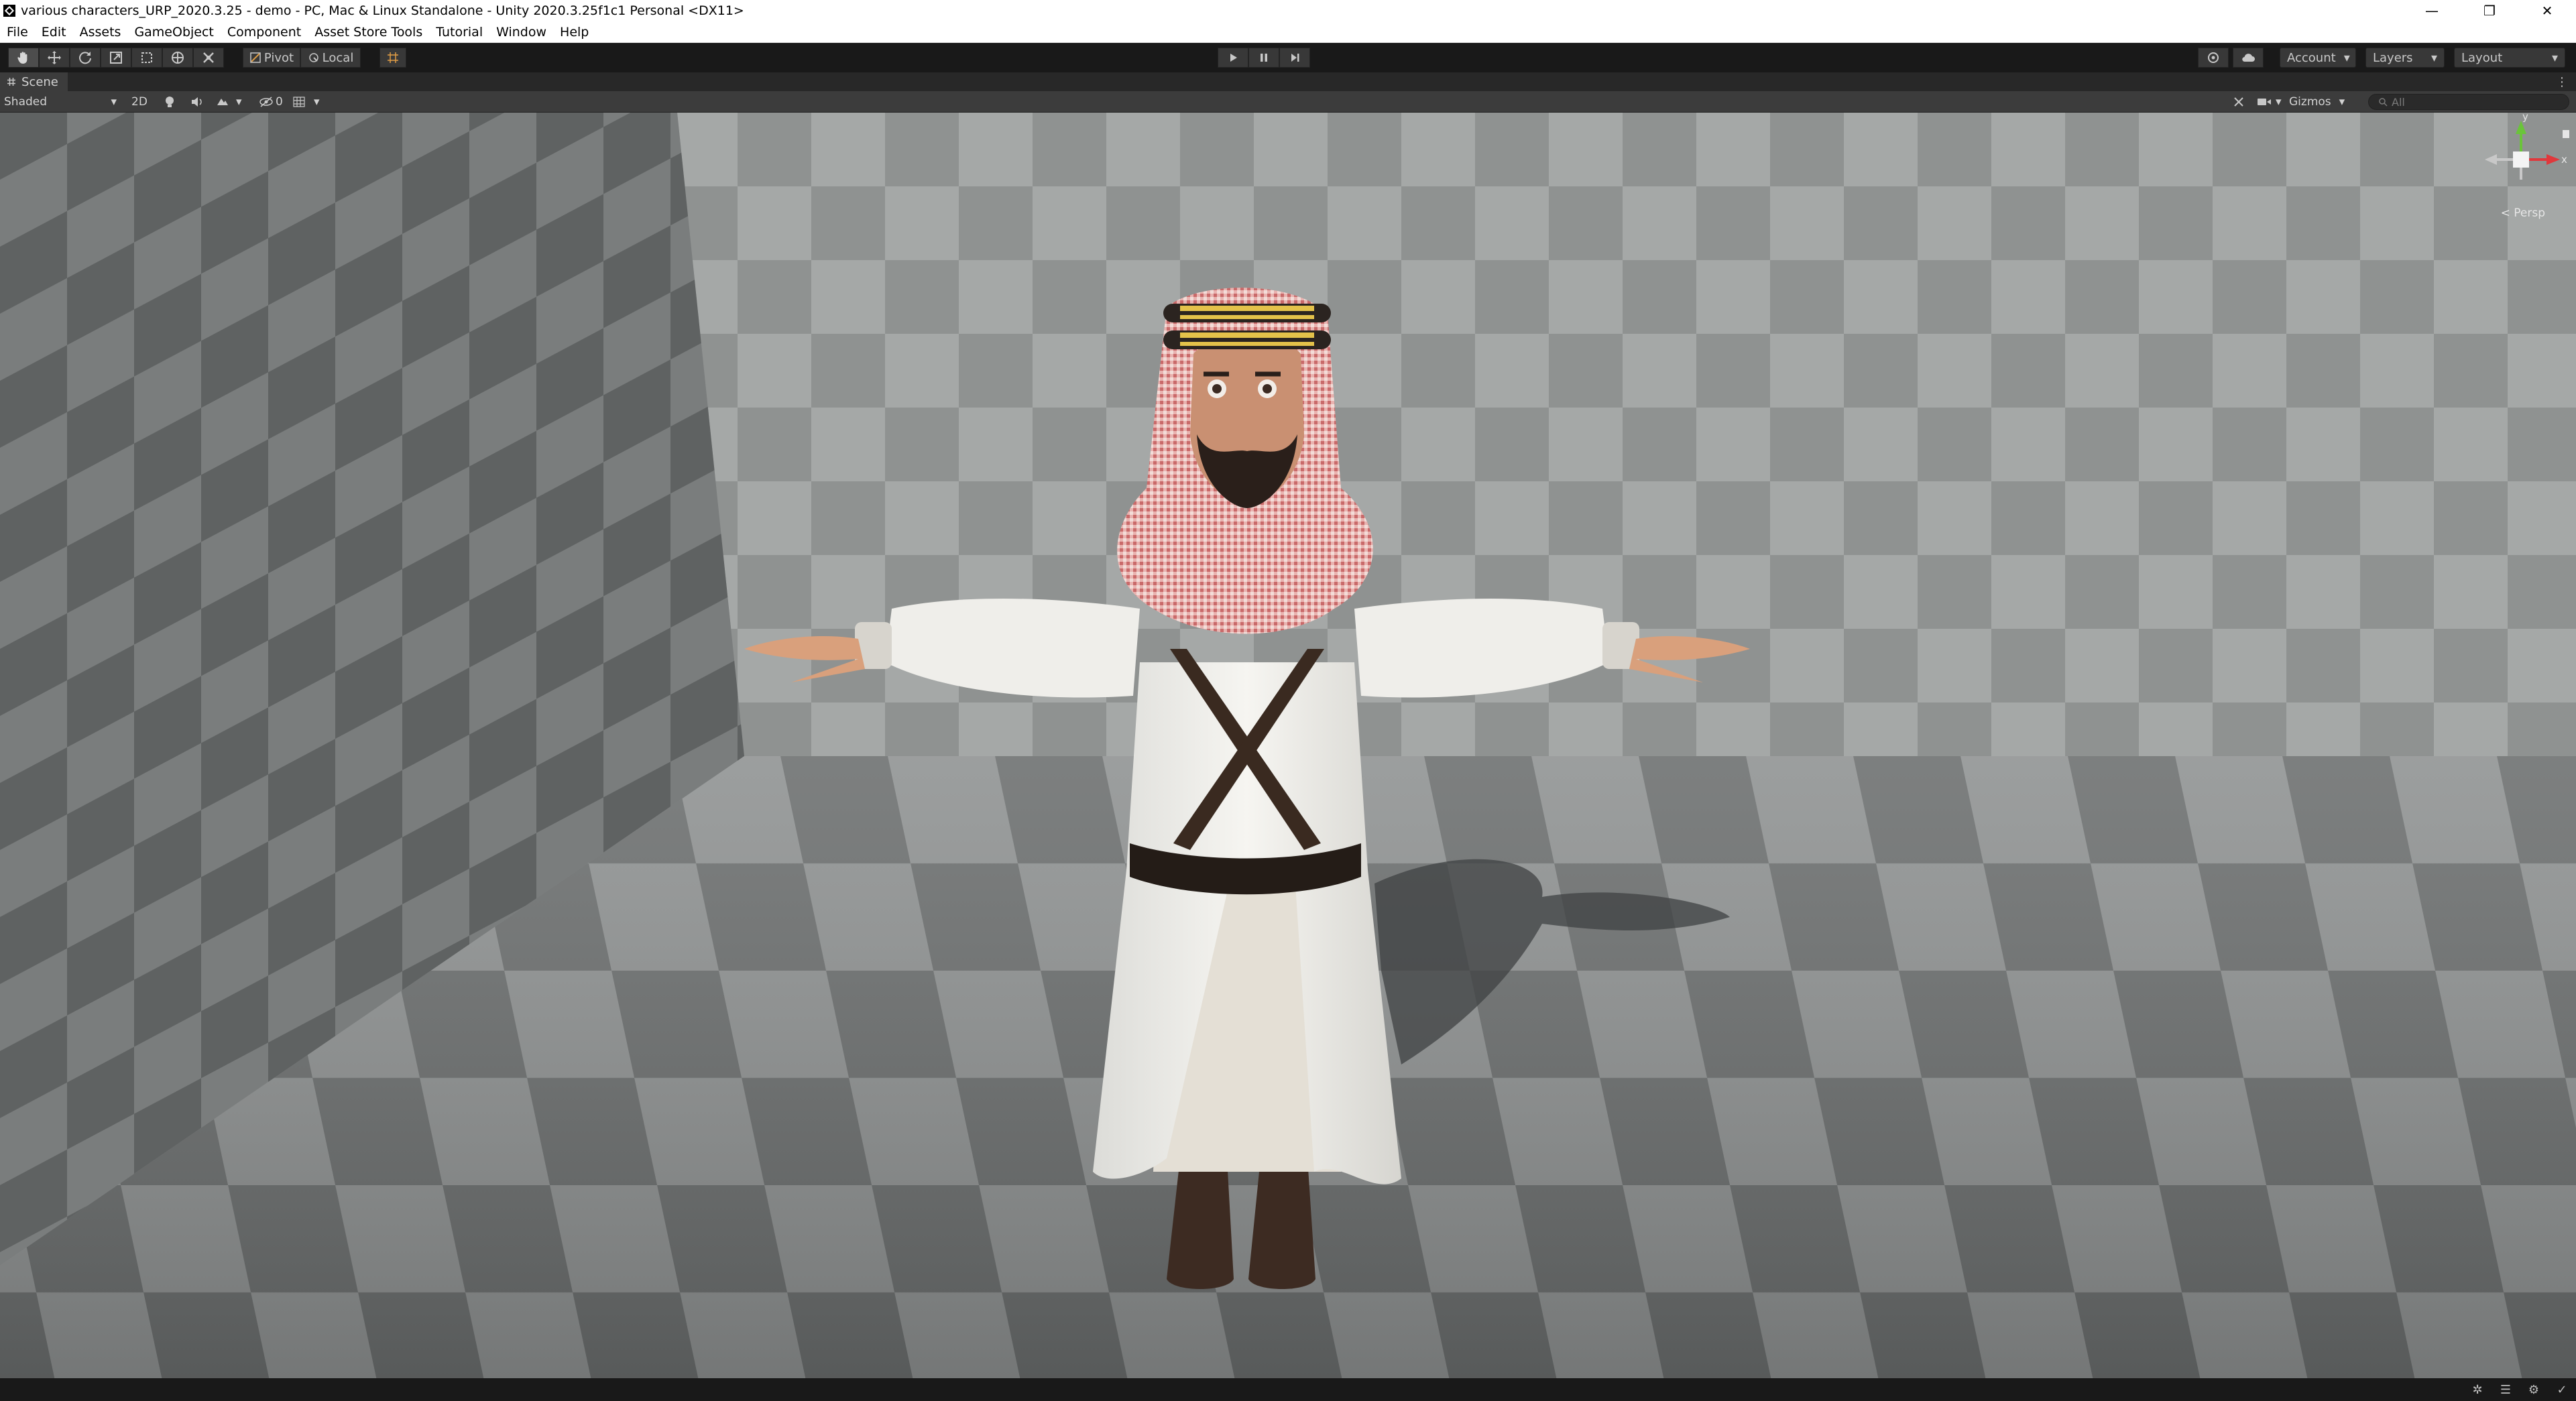 The height and width of the screenshot is (1401, 2576). What do you see at coordinates (2564, 160) in the screenshot?
I see `gizmo-x-label: x` at bounding box center [2564, 160].